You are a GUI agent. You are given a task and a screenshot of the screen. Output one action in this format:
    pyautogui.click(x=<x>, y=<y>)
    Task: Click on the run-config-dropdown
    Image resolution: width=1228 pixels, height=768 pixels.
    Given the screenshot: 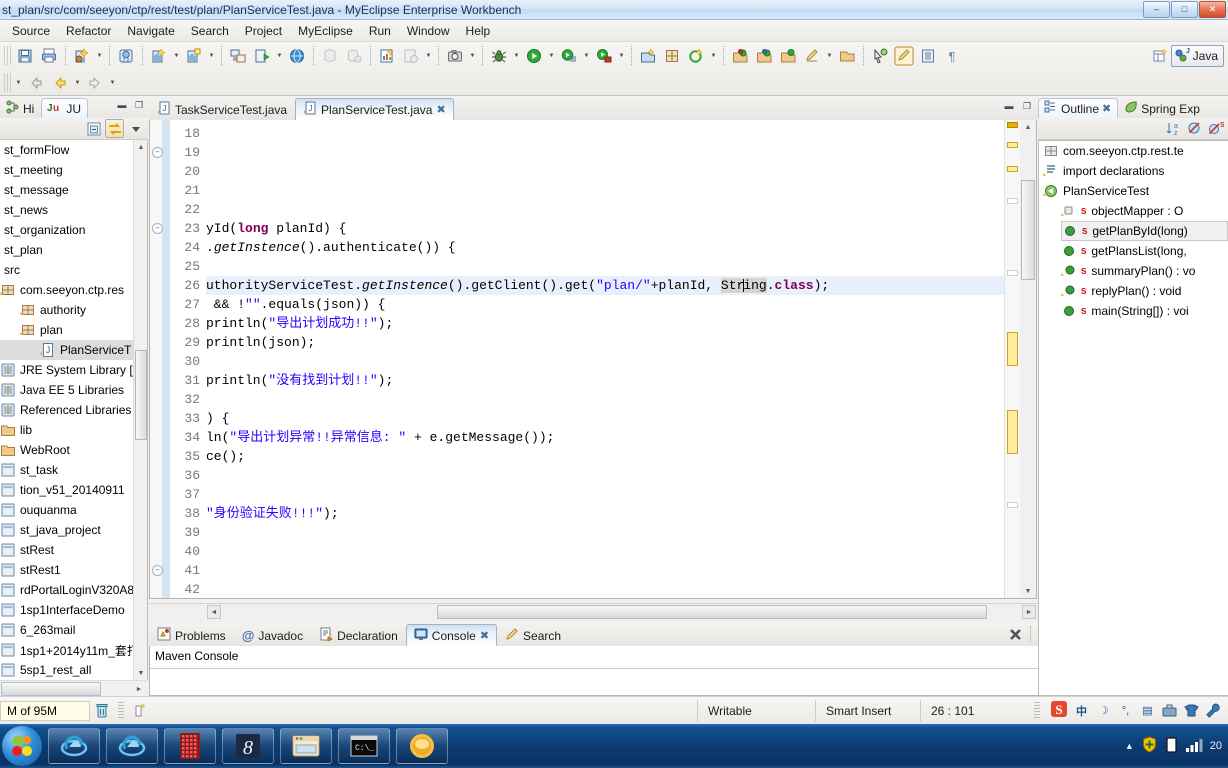 What is the action you would take?
    pyautogui.click(x=586, y=56)
    